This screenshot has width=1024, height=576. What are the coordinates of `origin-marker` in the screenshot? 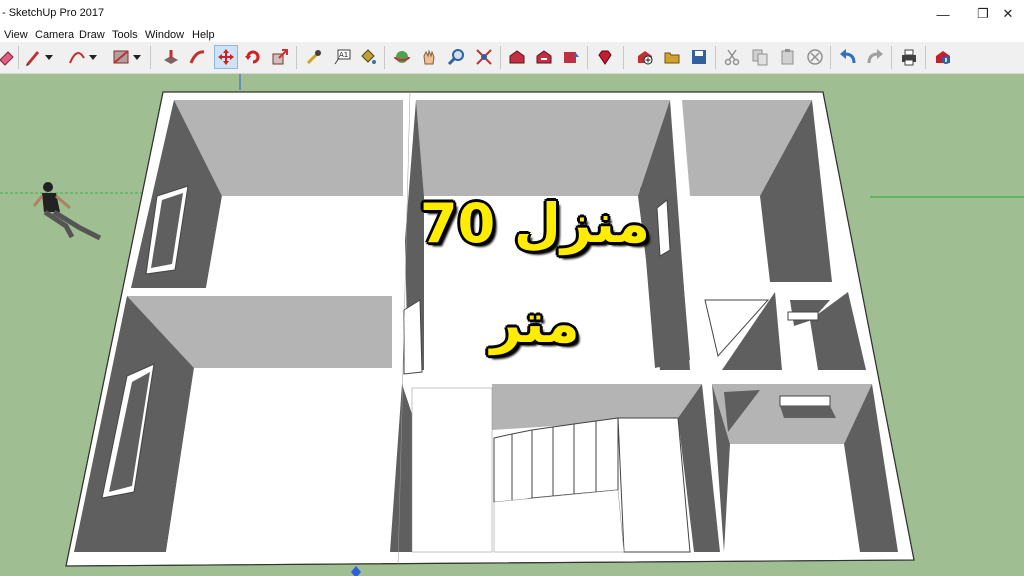 It's located at (356, 571).